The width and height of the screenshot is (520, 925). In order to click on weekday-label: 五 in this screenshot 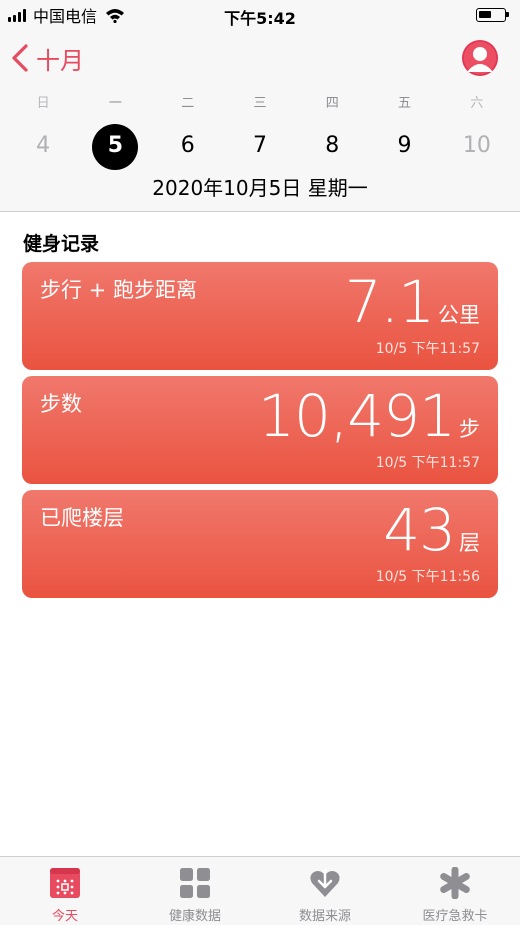, I will do `click(405, 103)`.